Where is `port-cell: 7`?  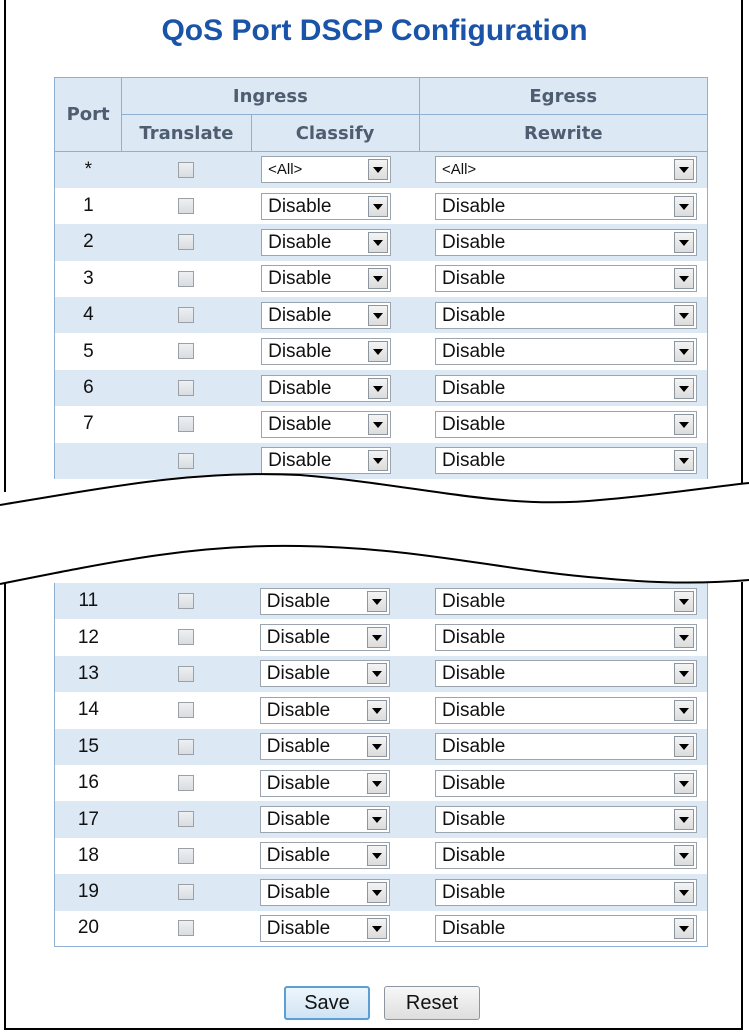 port-cell: 7 is located at coordinates (87, 424).